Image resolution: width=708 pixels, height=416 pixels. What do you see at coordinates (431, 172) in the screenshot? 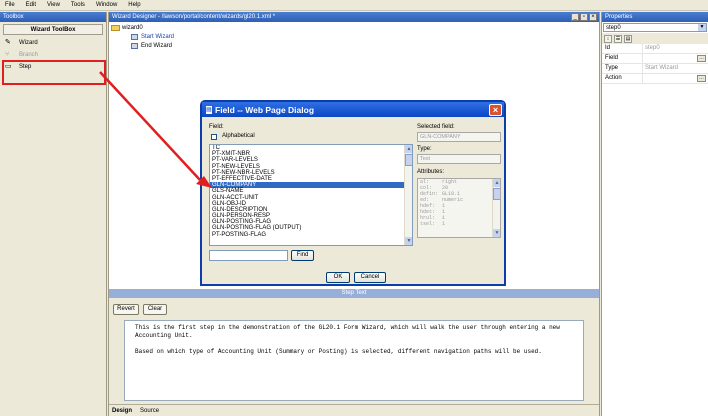
I see `attributes-label: Attributes:` at bounding box center [431, 172].